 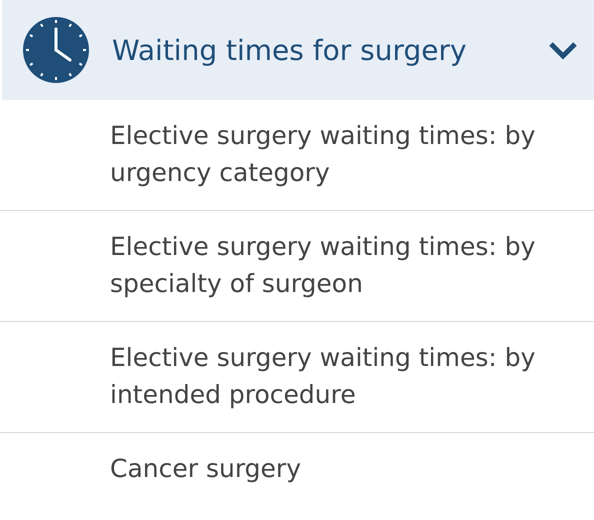 I want to click on chevron-icon, so click(x=563, y=50).